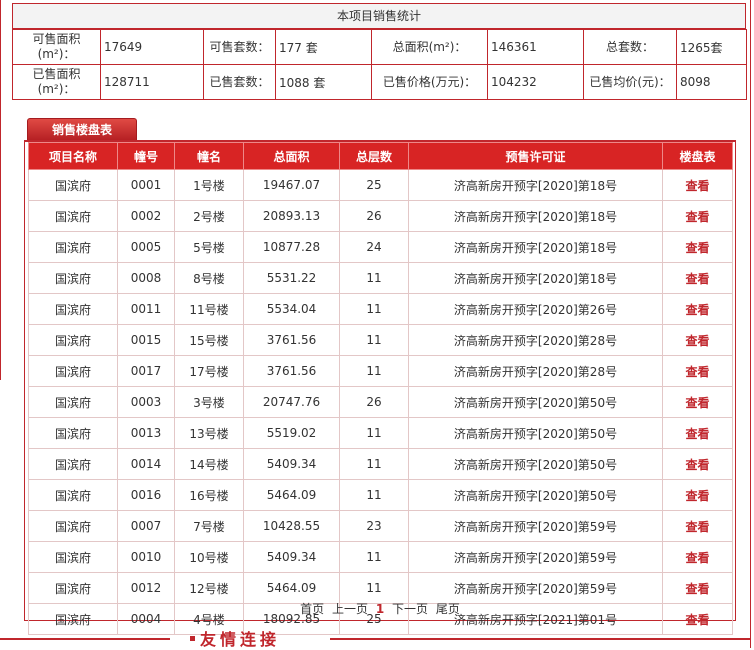 This screenshot has height=650, width=754. Describe the element at coordinates (291, 156) in the screenshot. I see `header-total-area: 总面积` at that location.